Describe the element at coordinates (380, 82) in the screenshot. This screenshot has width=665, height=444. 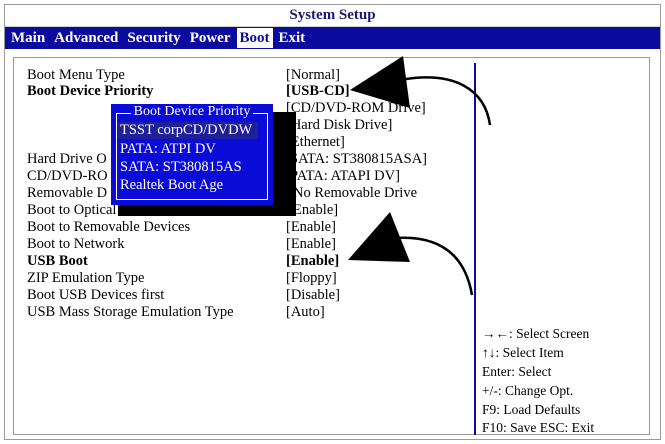
I see `arrowhead-icon` at that location.